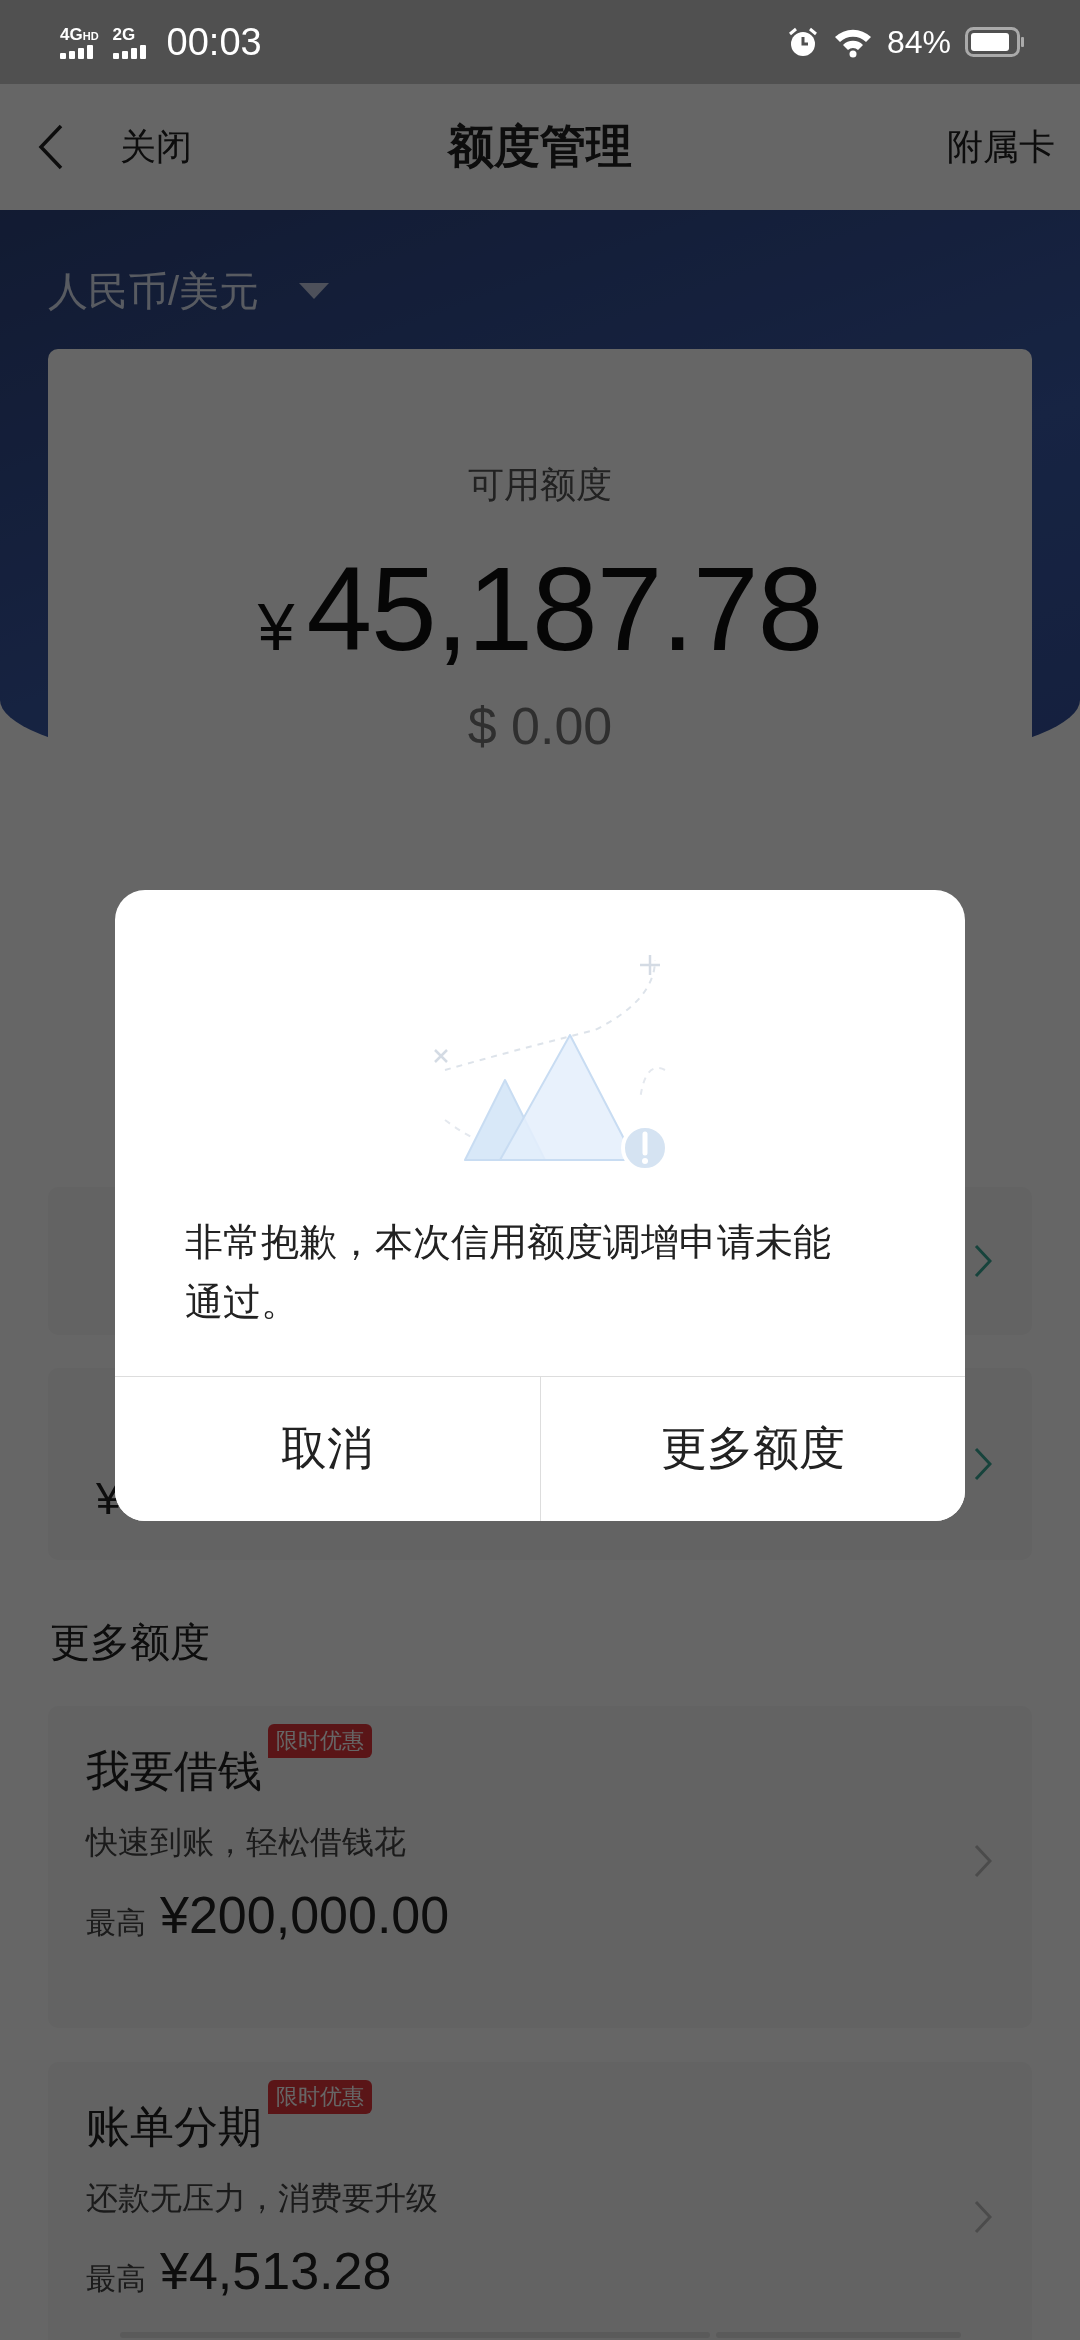 This screenshot has width=1080, height=2340. What do you see at coordinates (276, 2271) in the screenshot?
I see `offer-amount: ¥4,513.28` at bounding box center [276, 2271].